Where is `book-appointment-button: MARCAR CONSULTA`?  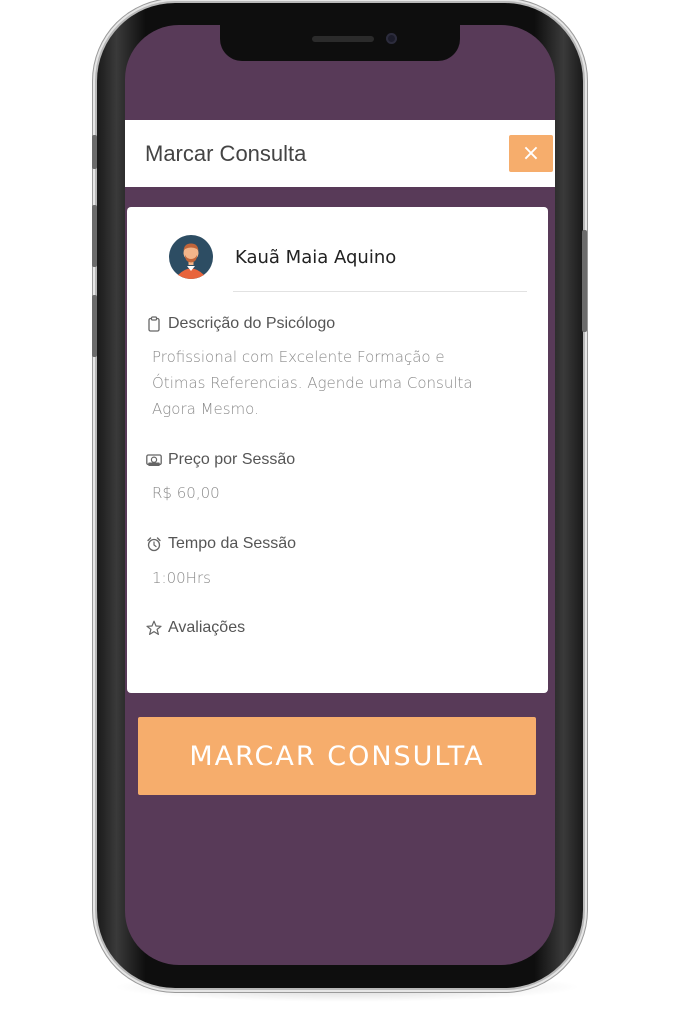 book-appointment-button: MARCAR CONSULTA is located at coordinates (337, 756).